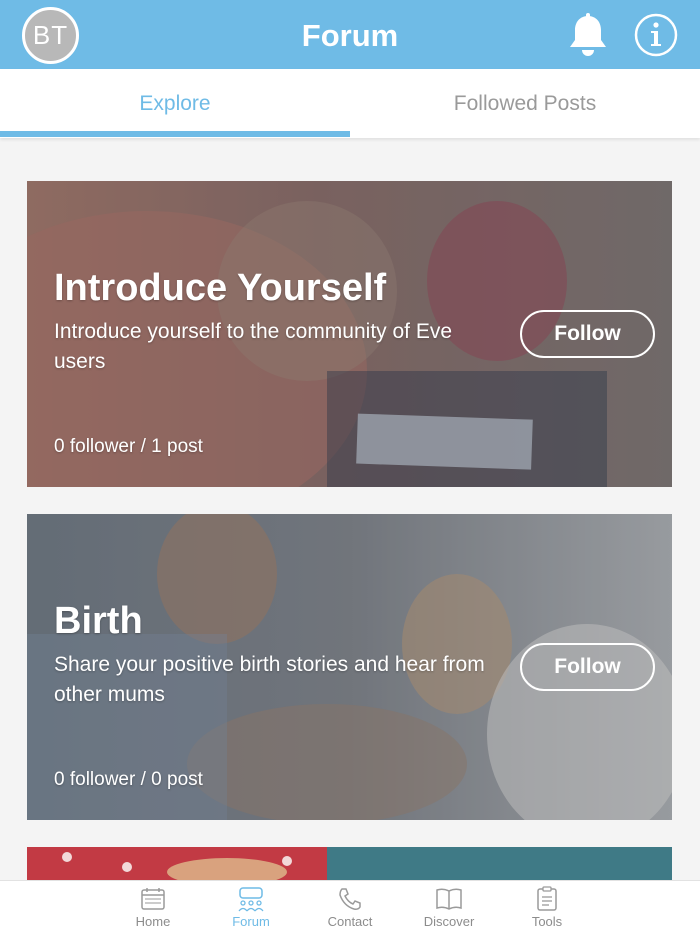 Image resolution: width=700 pixels, height=934 pixels. What do you see at coordinates (588, 35) in the screenshot?
I see `bell-icon` at bounding box center [588, 35].